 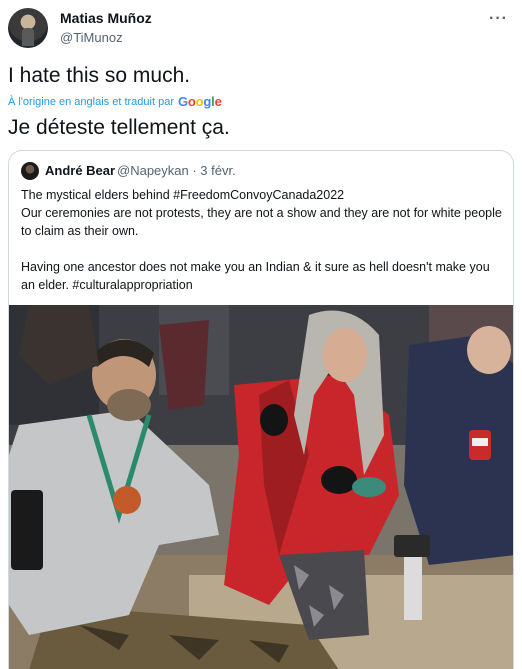 I want to click on author-name: Matias Muñoz, so click(x=106, y=18).